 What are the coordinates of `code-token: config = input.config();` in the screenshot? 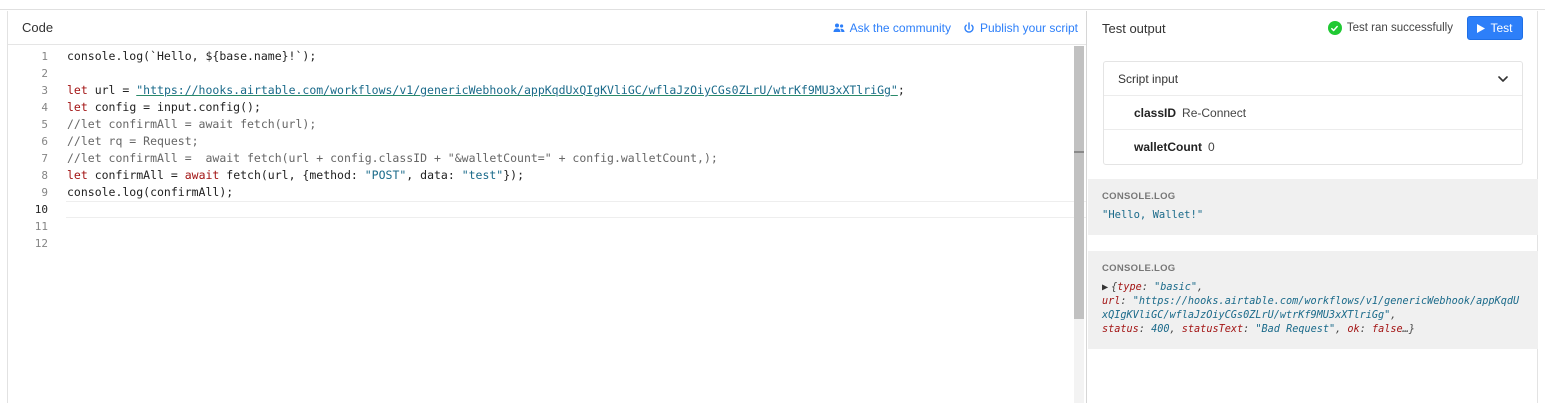 It's located at (174, 107).